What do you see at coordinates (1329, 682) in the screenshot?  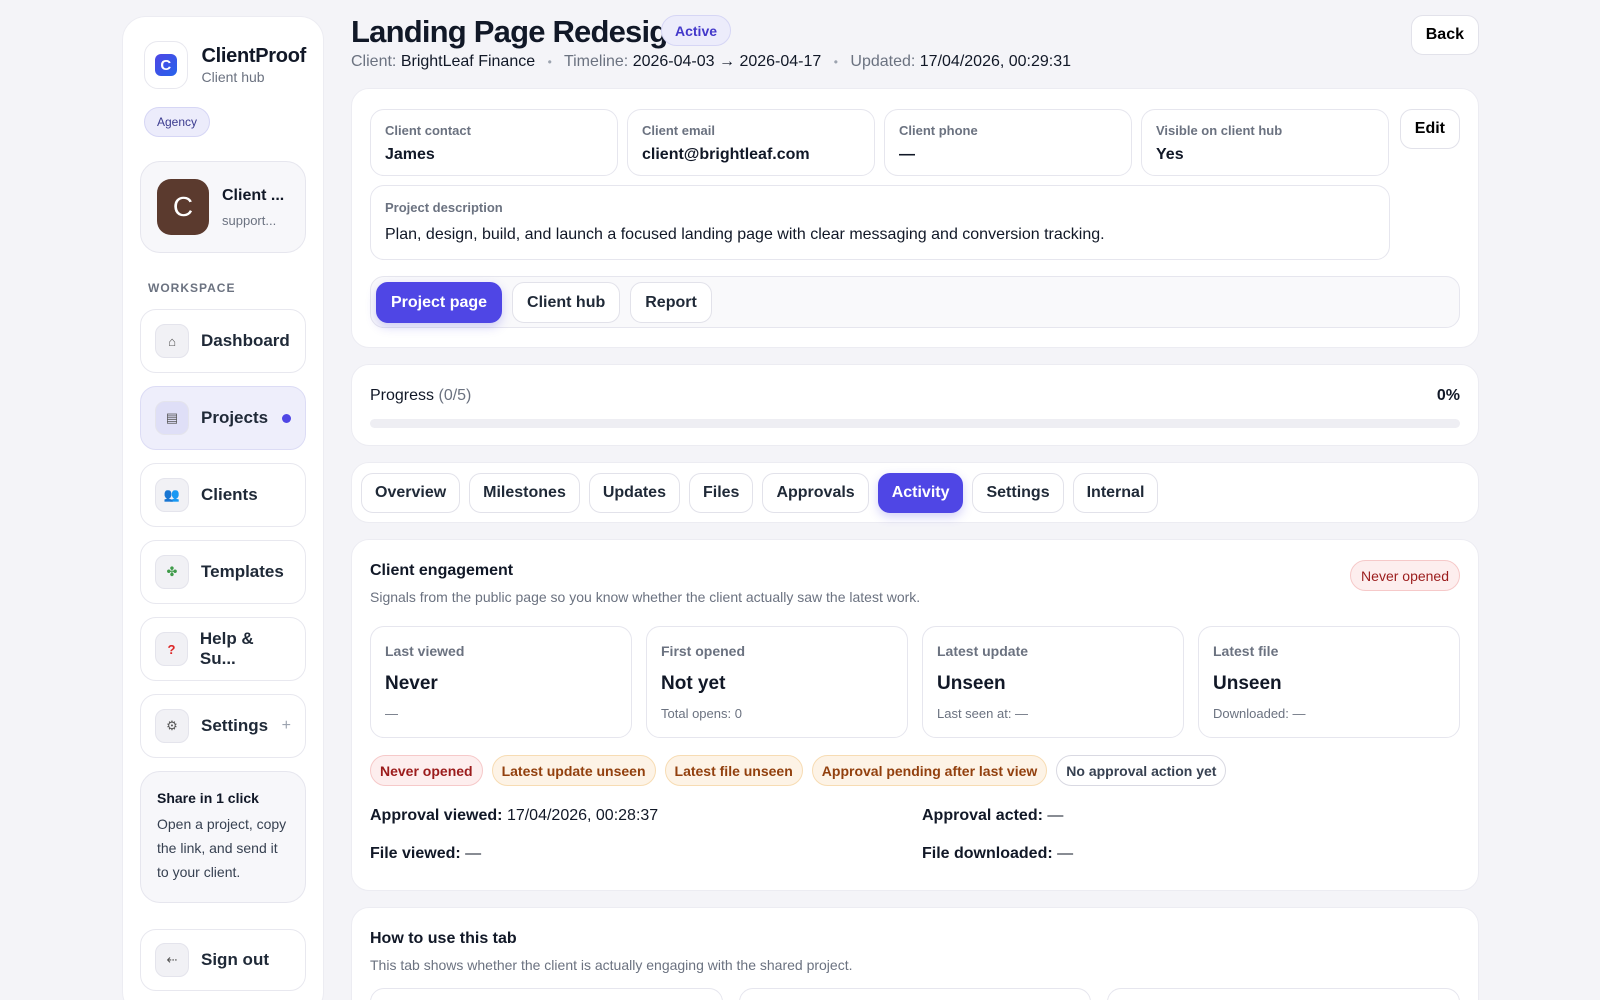 I see `stat-latest-file: Latest file Unseen Downloaded: —` at bounding box center [1329, 682].